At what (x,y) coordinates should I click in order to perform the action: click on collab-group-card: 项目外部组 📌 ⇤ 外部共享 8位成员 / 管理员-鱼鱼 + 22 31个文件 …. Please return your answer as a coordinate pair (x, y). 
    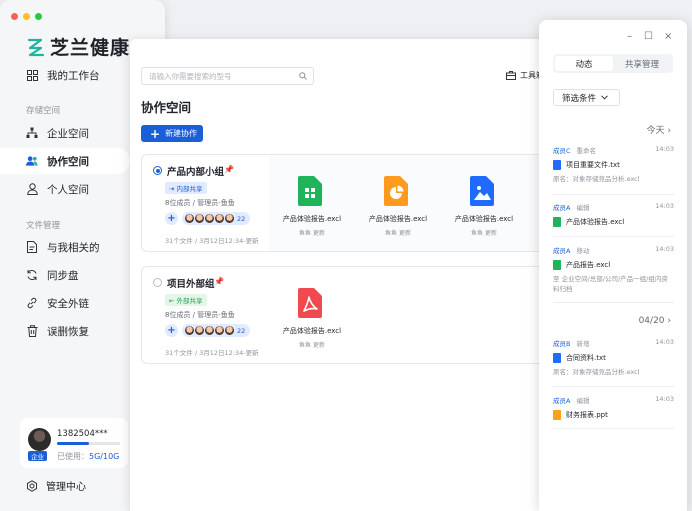
    Looking at the image, I should click on (351, 315).